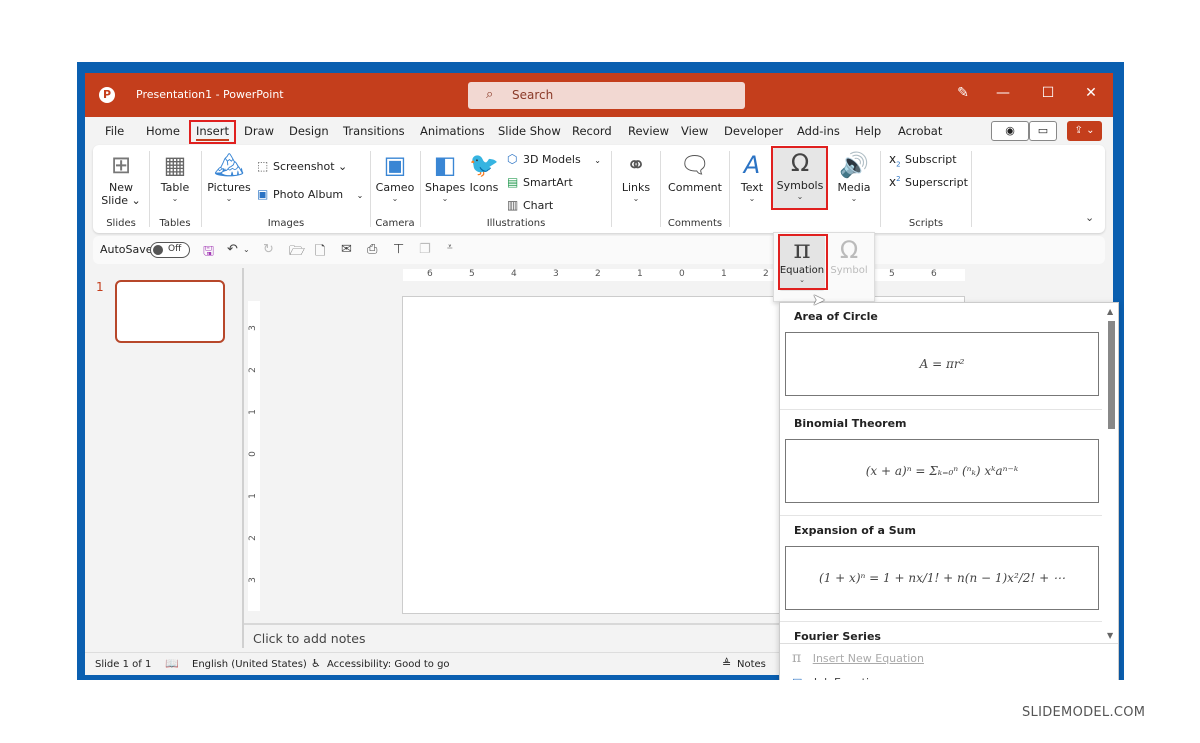  Describe the element at coordinates (1110, 311) in the screenshot. I see `scroll-up-icon: ▲` at that location.